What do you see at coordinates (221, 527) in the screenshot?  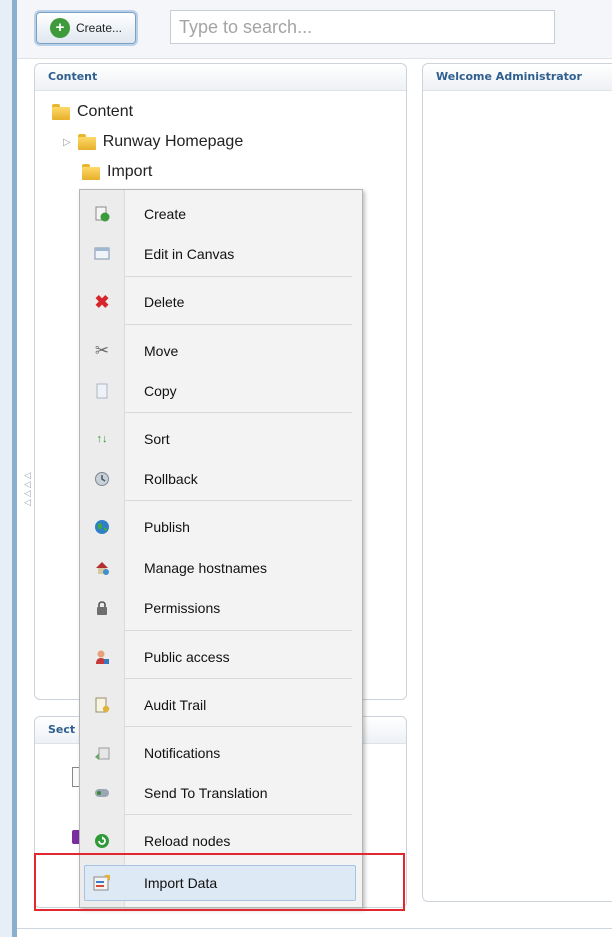 I see `menu-item-publish: Publish` at bounding box center [221, 527].